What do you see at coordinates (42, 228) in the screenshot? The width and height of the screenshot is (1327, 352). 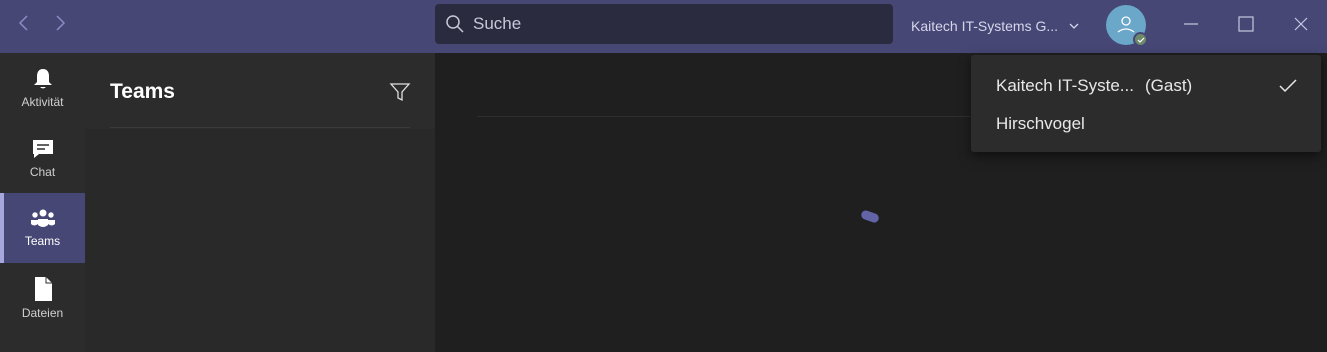 I see `rail-item-teams: Teams` at bounding box center [42, 228].